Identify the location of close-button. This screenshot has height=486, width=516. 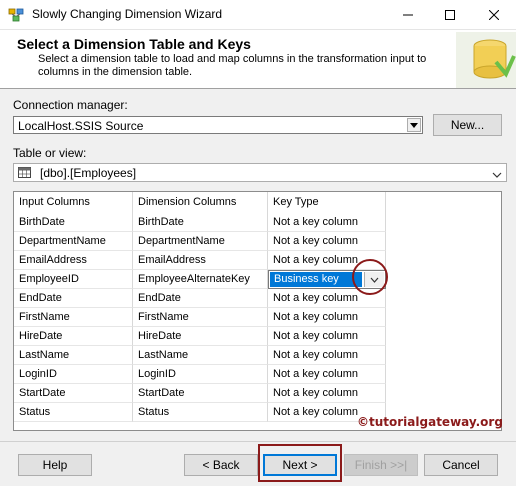
(494, 15).